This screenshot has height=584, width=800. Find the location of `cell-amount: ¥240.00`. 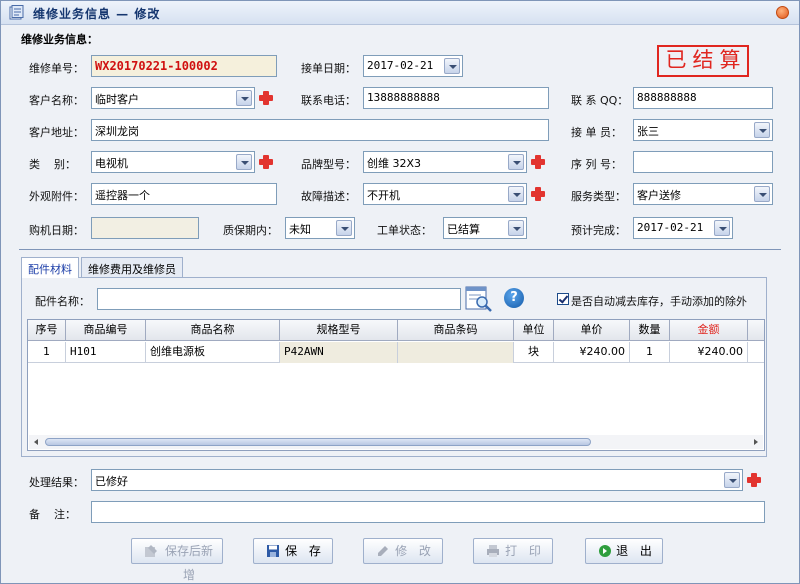

cell-amount: ¥240.00 is located at coordinates (709, 352).